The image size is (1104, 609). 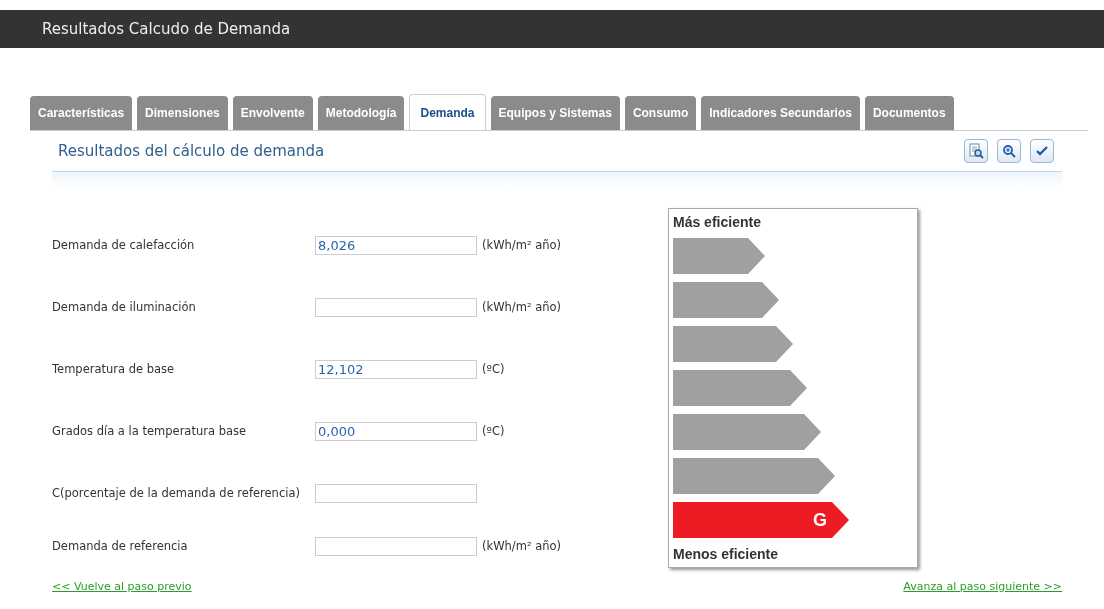 I want to click on input-field: 8,026, so click(x=396, y=245).